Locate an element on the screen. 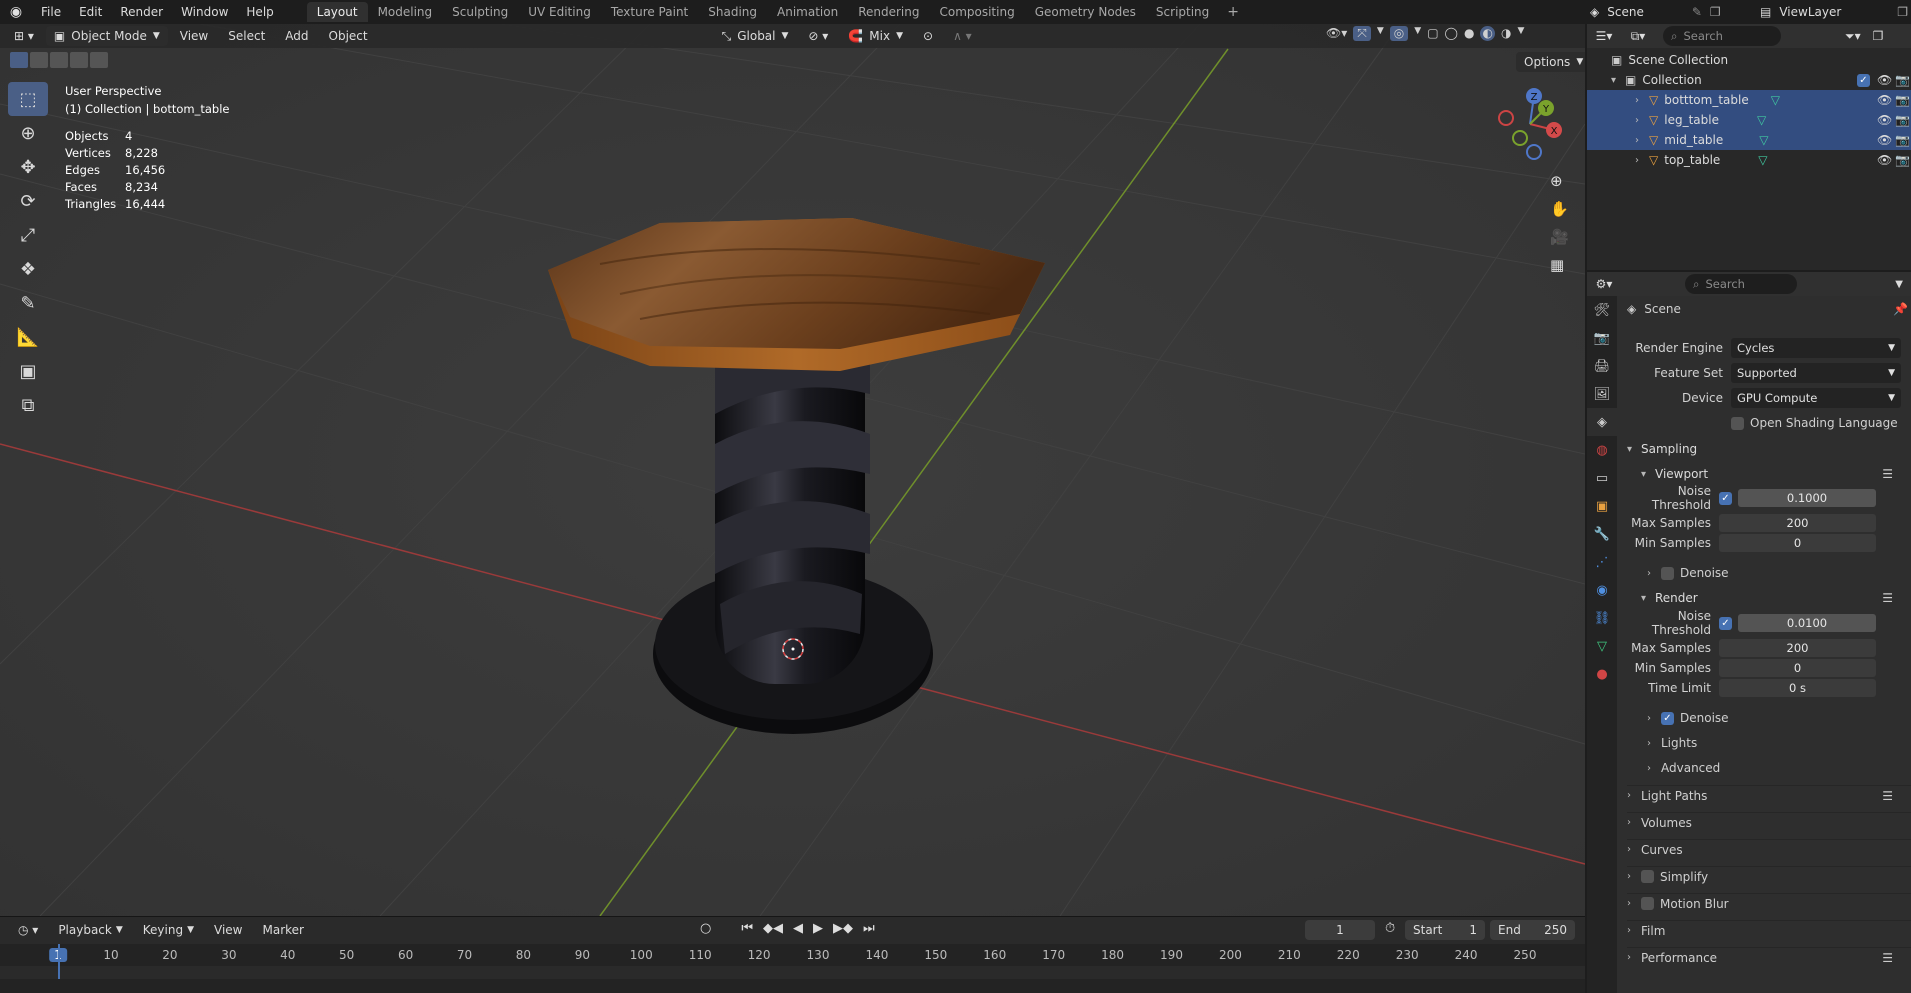 The image size is (1911, 993). render-max-samples-field: 200 is located at coordinates (1797, 648).